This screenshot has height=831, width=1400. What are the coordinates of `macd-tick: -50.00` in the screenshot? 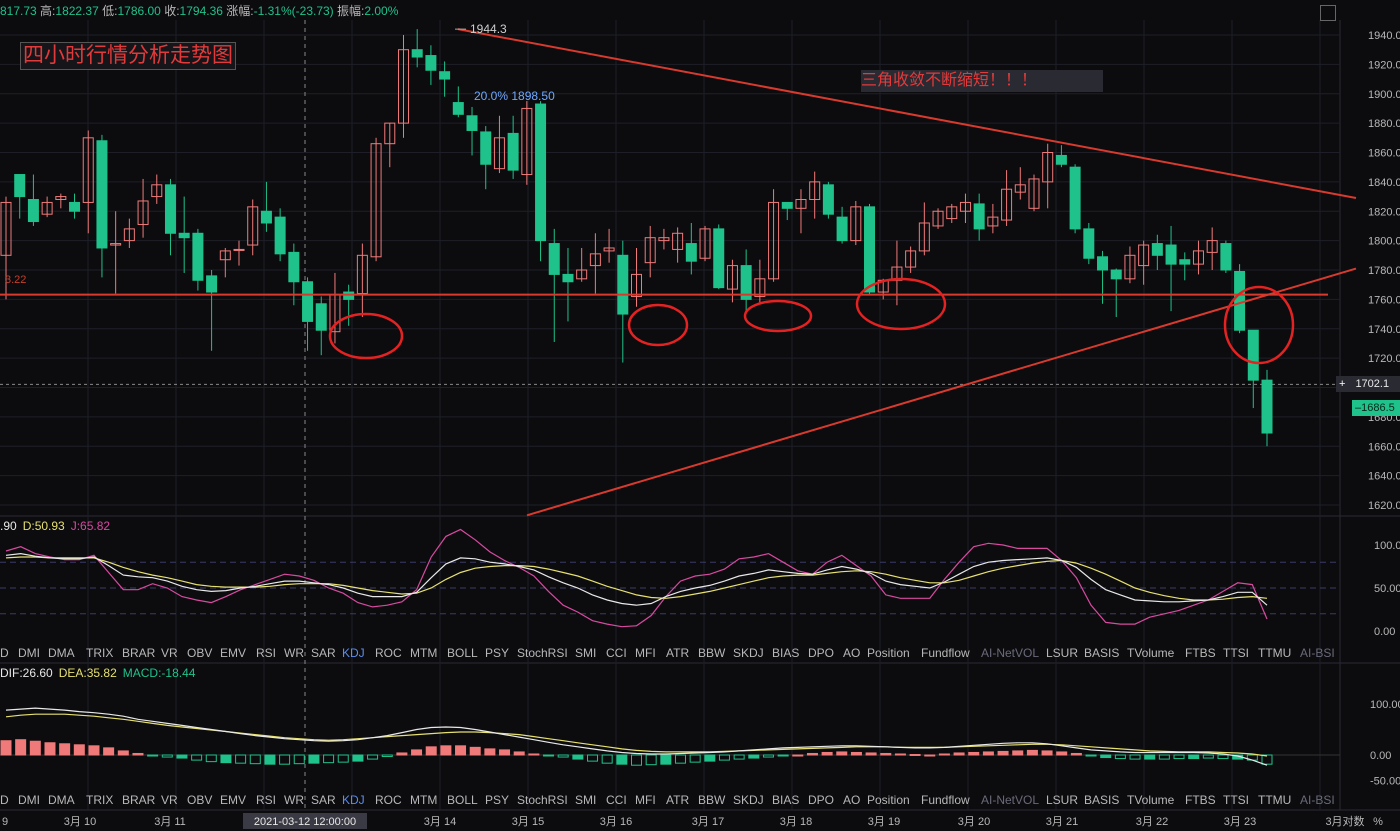 It's located at (1385, 782).